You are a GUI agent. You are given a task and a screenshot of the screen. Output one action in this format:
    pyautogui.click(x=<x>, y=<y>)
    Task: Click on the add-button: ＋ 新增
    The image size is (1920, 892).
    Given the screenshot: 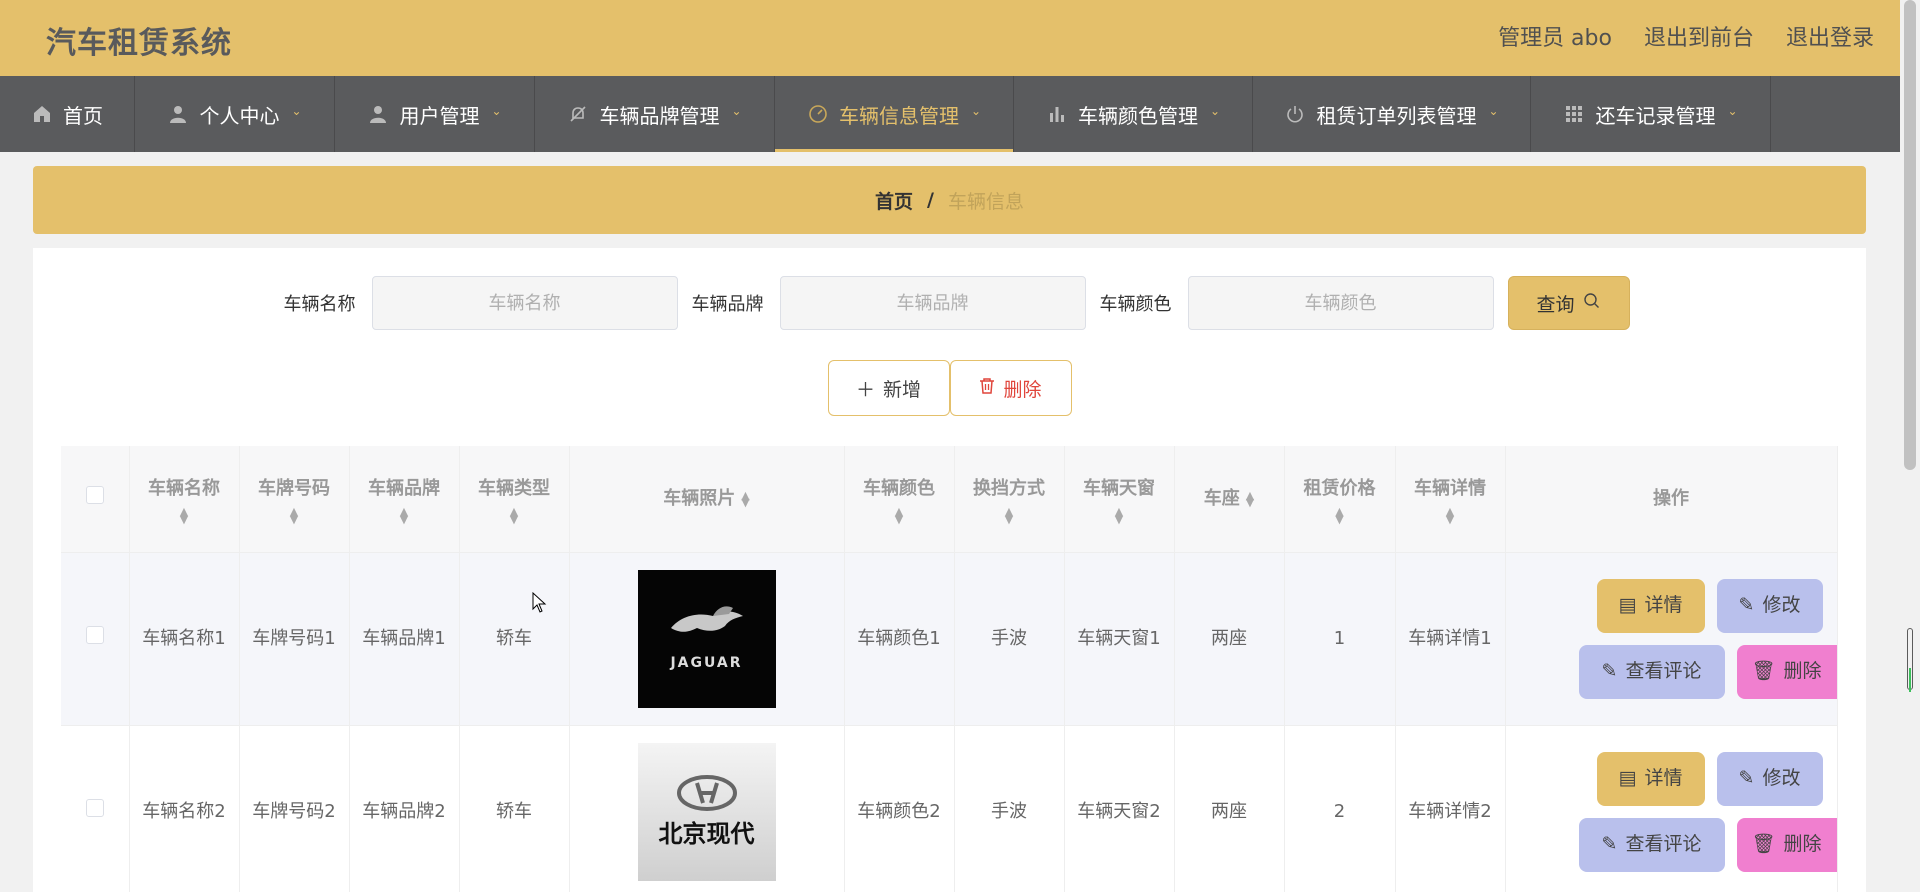 What is the action you would take?
    pyautogui.click(x=888, y=388)
    